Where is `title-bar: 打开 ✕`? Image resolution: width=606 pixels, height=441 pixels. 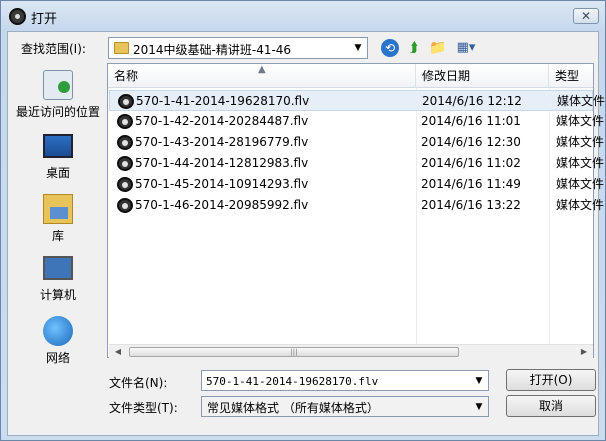 title-bar: 打开 ✕ is located at coordinates (303, 16).